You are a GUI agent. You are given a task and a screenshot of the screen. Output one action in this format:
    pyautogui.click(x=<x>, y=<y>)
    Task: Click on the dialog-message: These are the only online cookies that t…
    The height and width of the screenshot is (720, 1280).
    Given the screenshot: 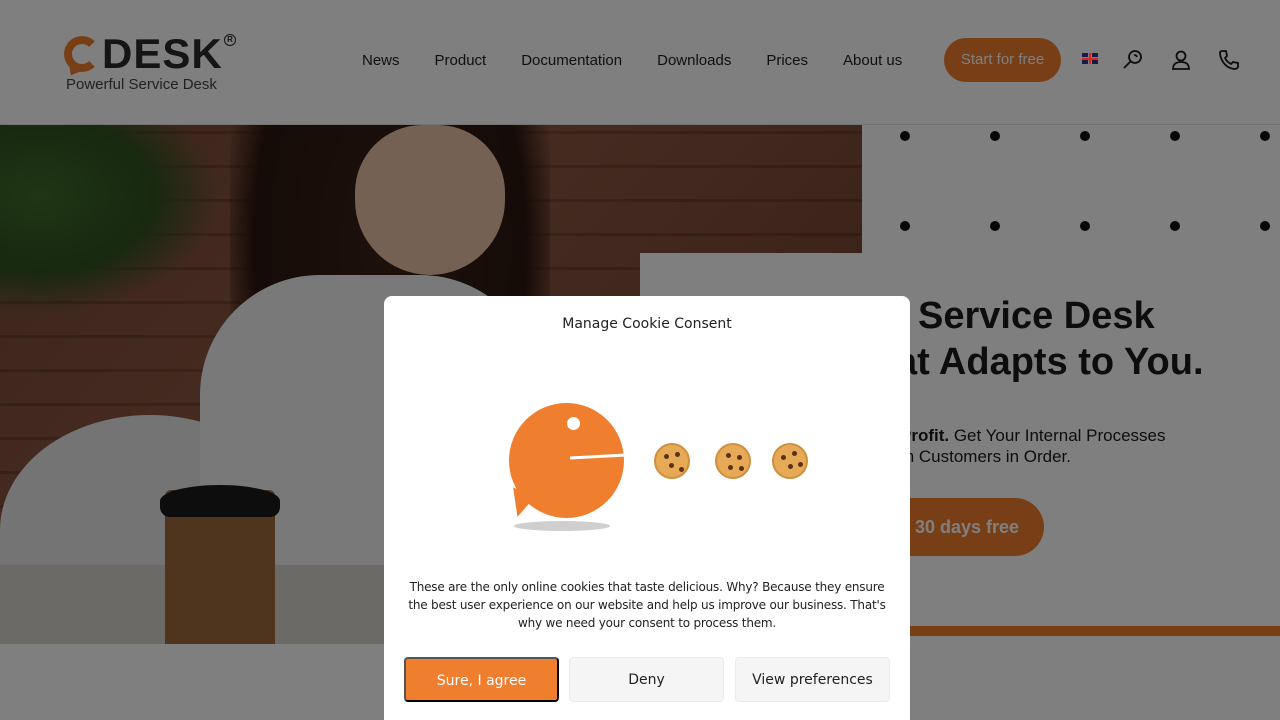 What is the action you would take?
    pyautogui.click(x=647, y=605)
    